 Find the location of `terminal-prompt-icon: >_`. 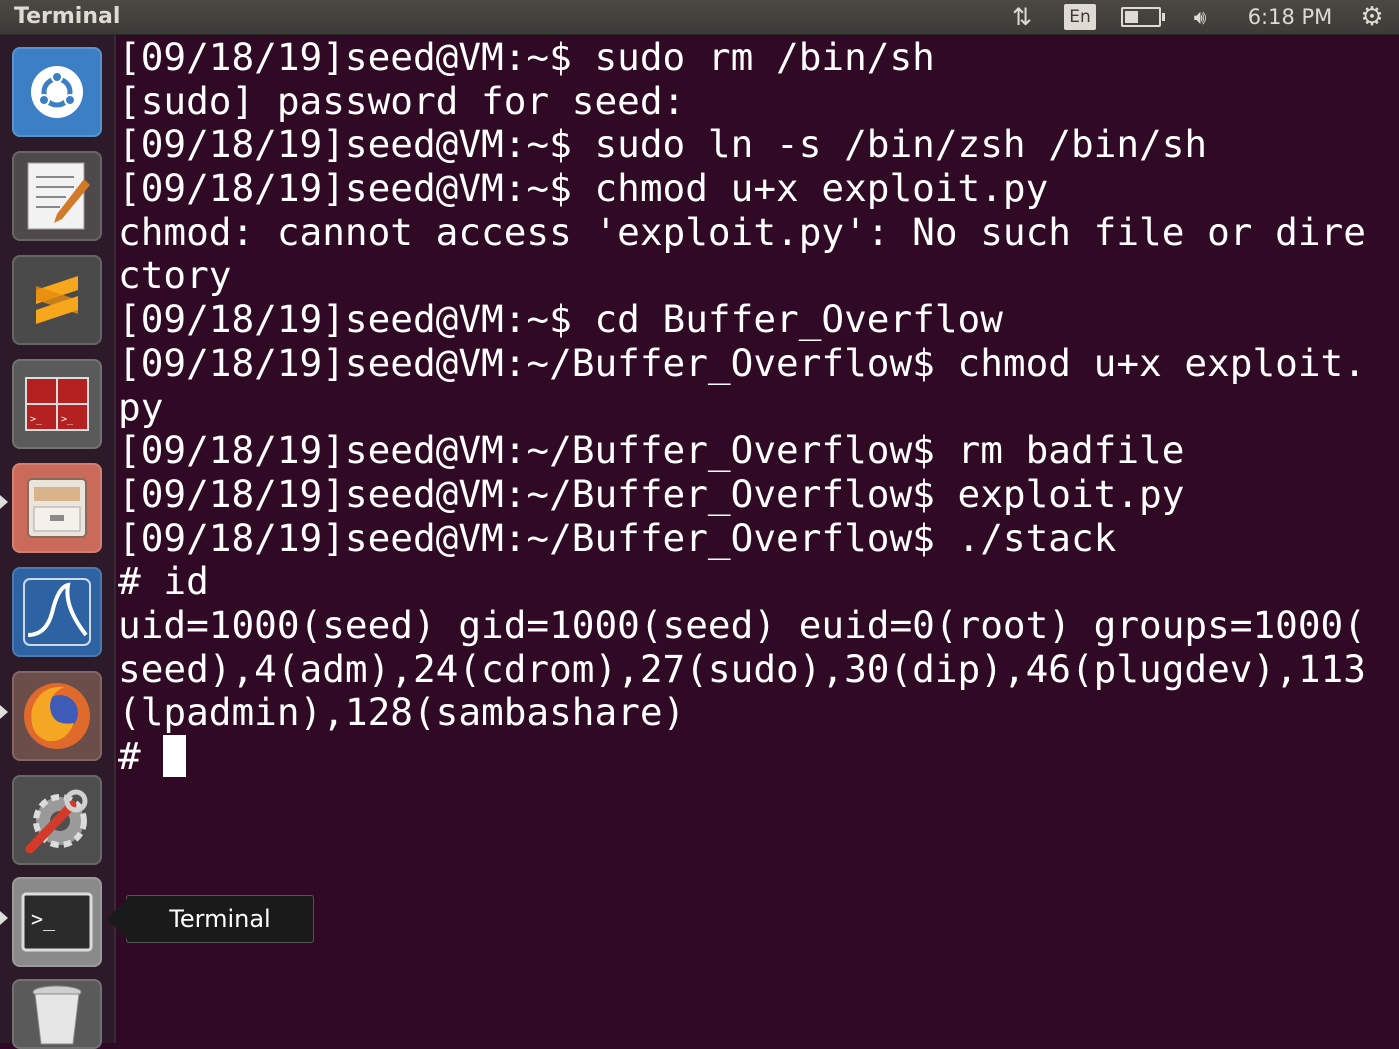

terminal-prompt-icon: >_ is located at coordinates (57, 922).